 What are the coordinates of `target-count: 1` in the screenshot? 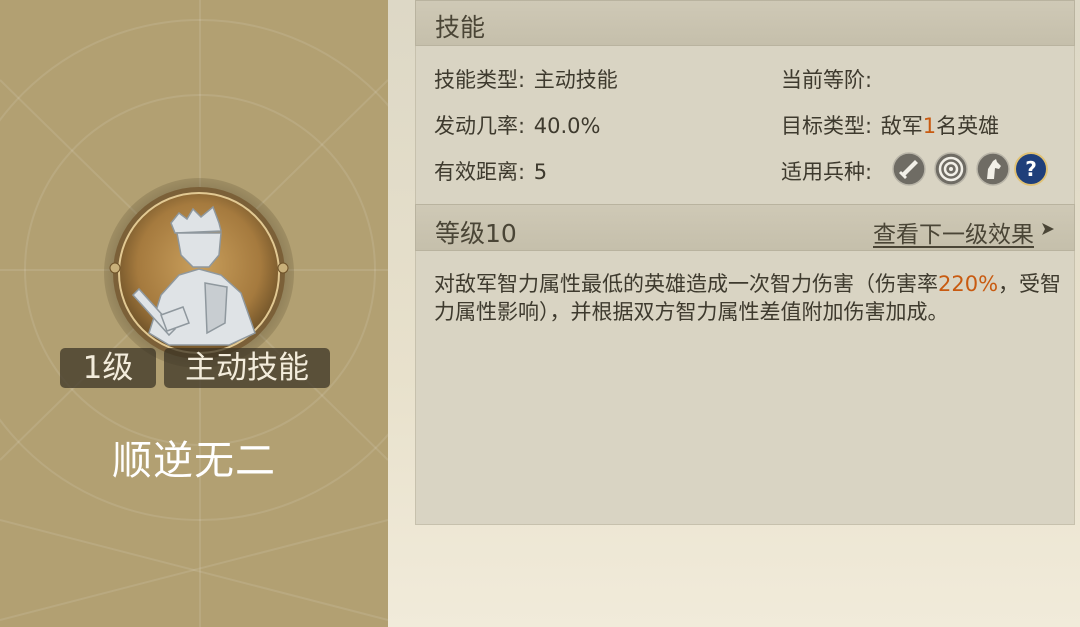 It's located at (929, 126).